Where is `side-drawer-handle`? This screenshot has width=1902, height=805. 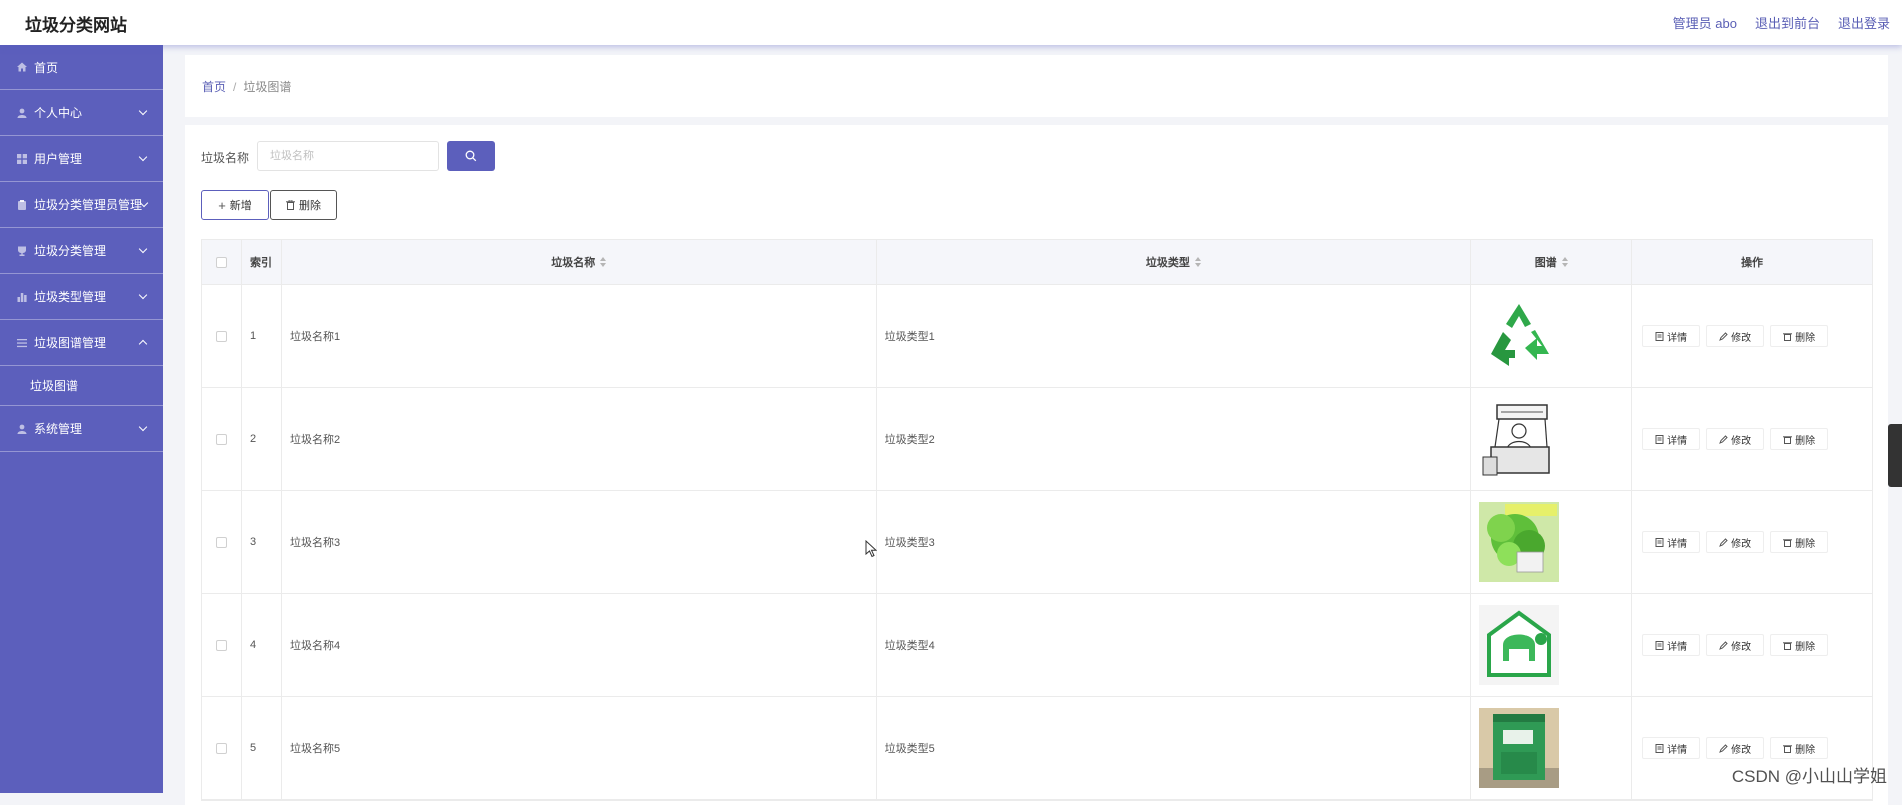 side-drawer-handle is located at coordinates (1895, 455).